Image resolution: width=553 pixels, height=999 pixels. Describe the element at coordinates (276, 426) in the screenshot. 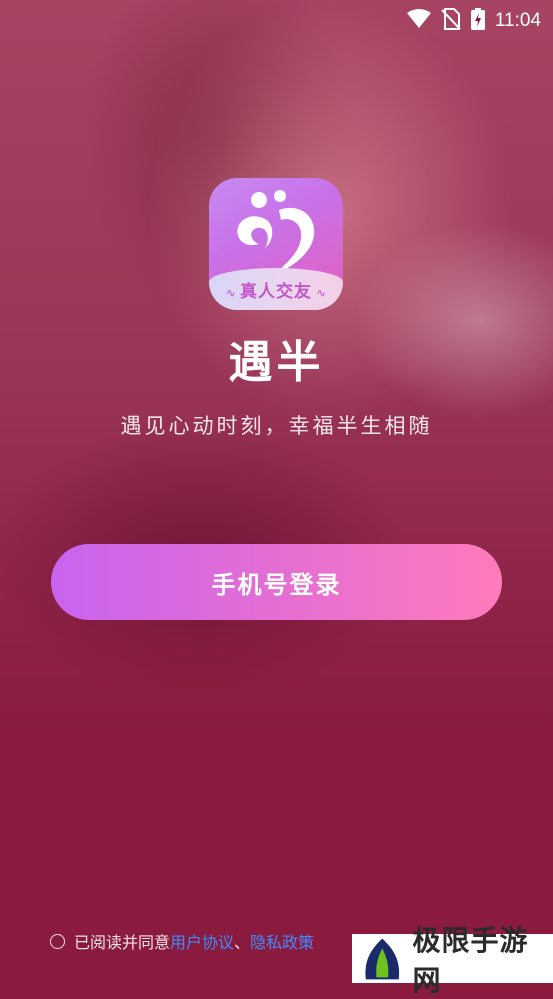

I see `app-slogan: 遇见心动时刻，幸福半生相随` at that location.